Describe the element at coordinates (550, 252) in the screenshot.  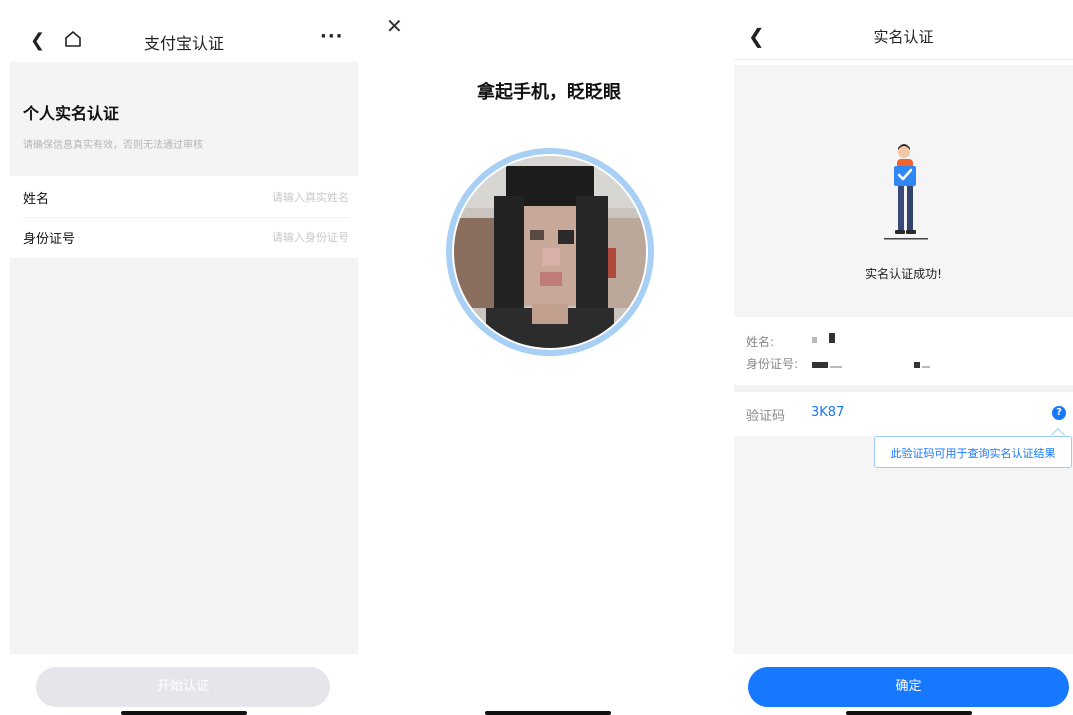
I see `face-capture-circle` at that location.